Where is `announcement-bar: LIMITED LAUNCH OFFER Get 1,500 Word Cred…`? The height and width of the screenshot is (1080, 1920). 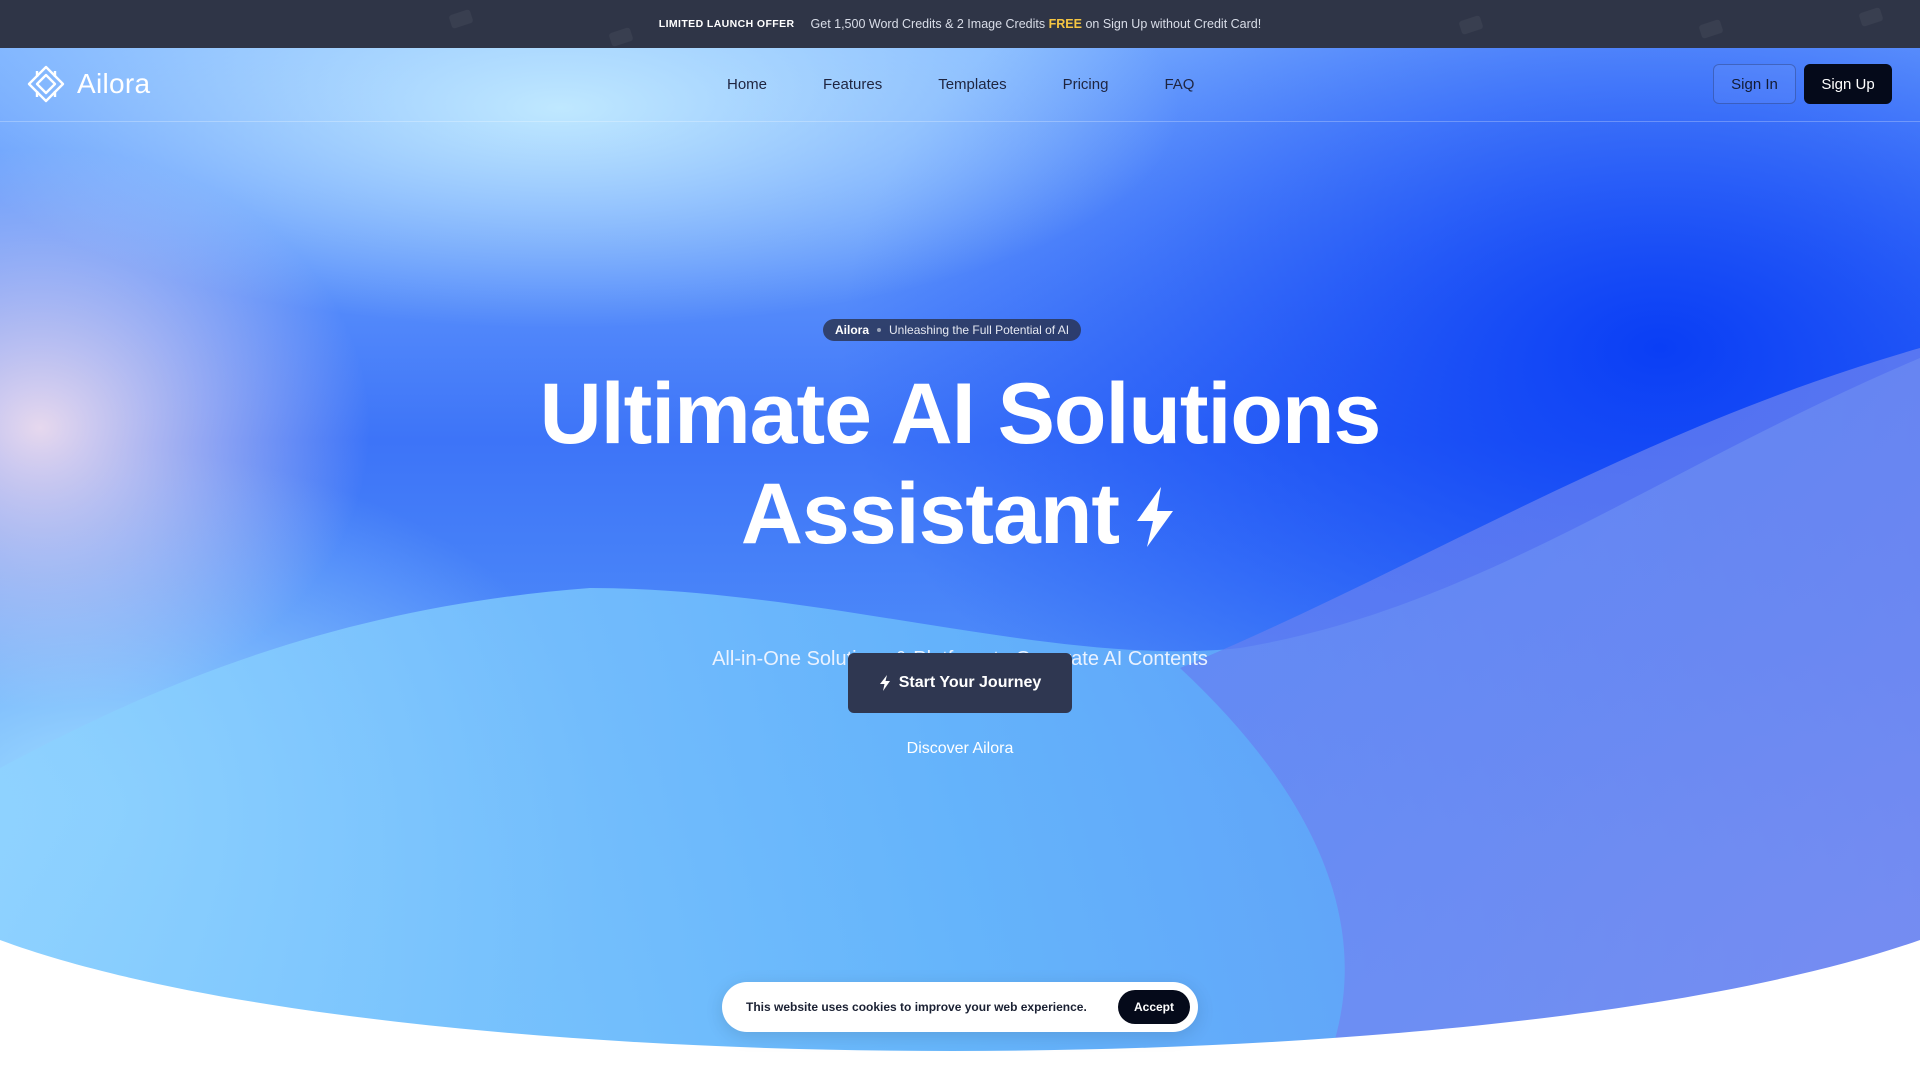 announcement-bar: LIMITED LAUNCH OFFER Get 1,500 Word Cred… is located at coordinates (960, 24).